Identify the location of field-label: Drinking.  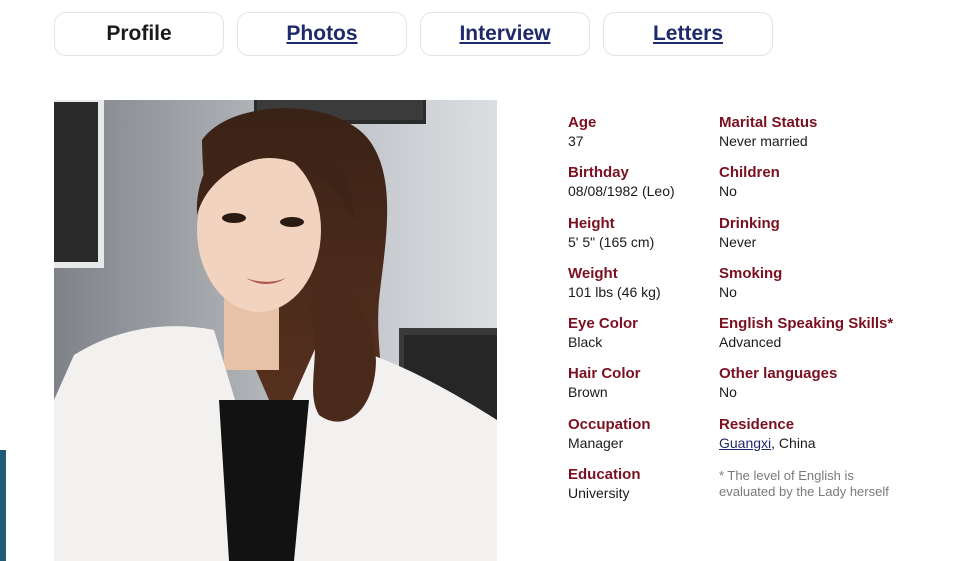
(749, 223).